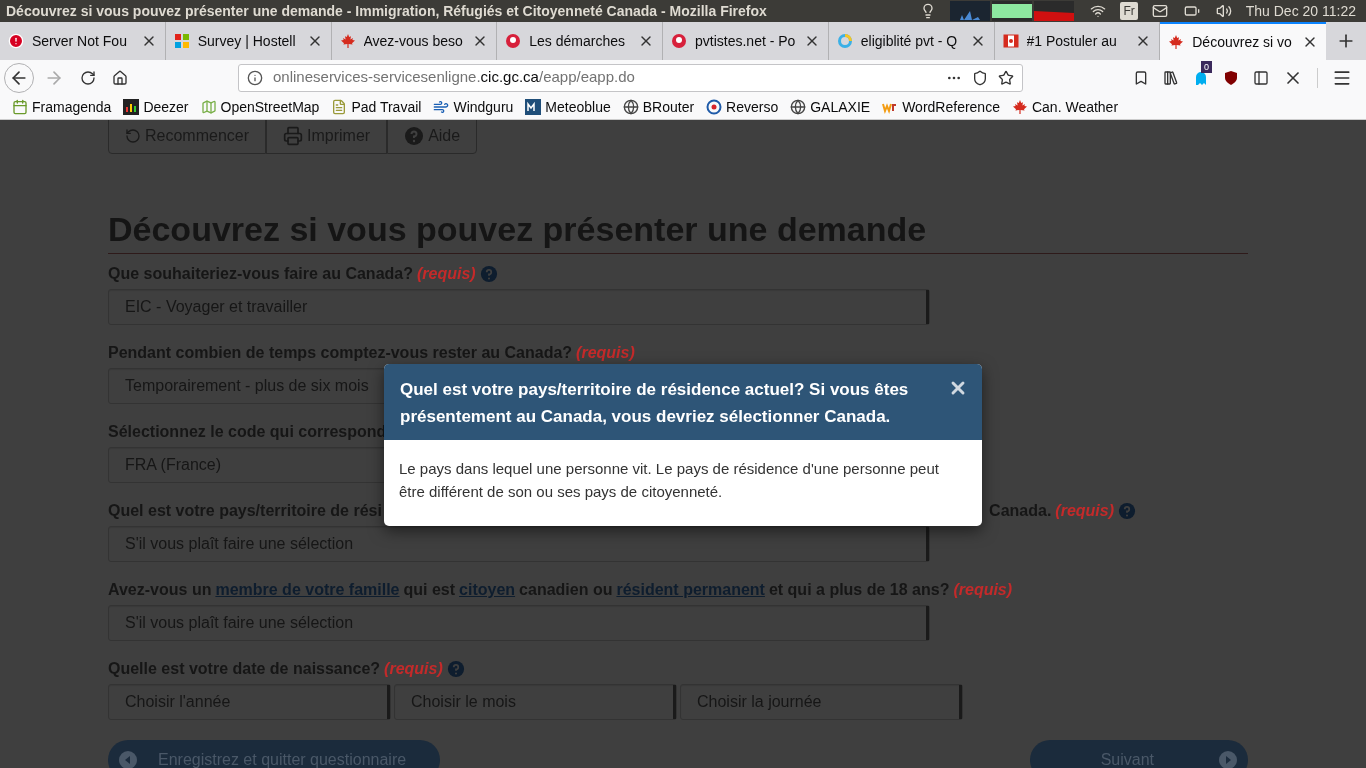 The width and height of the screenshot is (1366, 768). What do you see at coordinates (1300, 11) in the screenshot?
I see `clock: Thu Dec 20 11:22` at bounding box center [1300, 11].